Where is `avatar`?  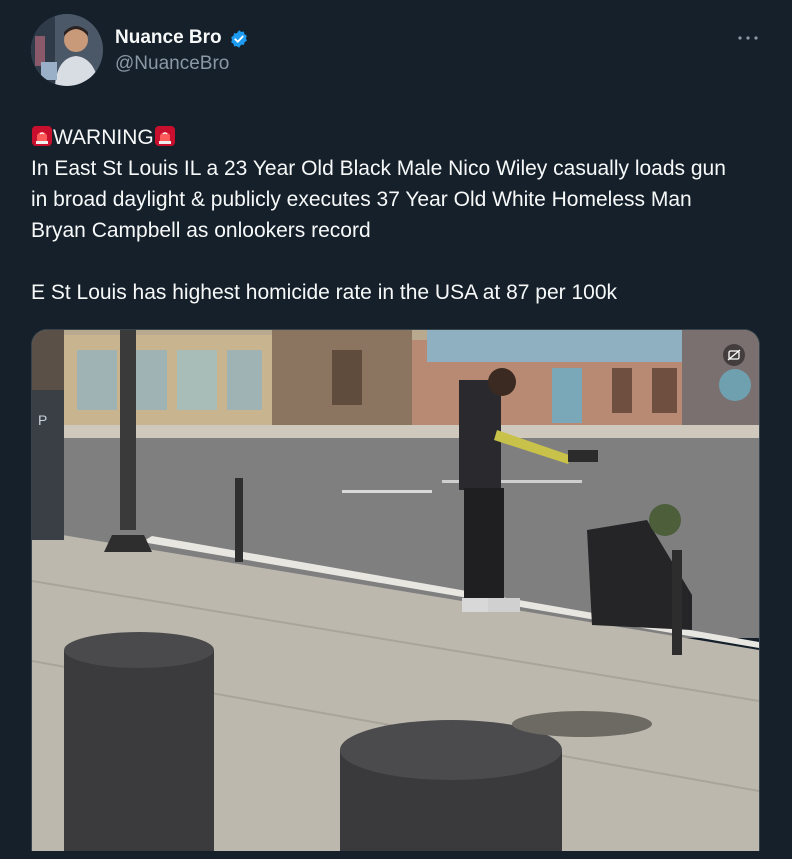 avatar is located at coordinates (67, 50).